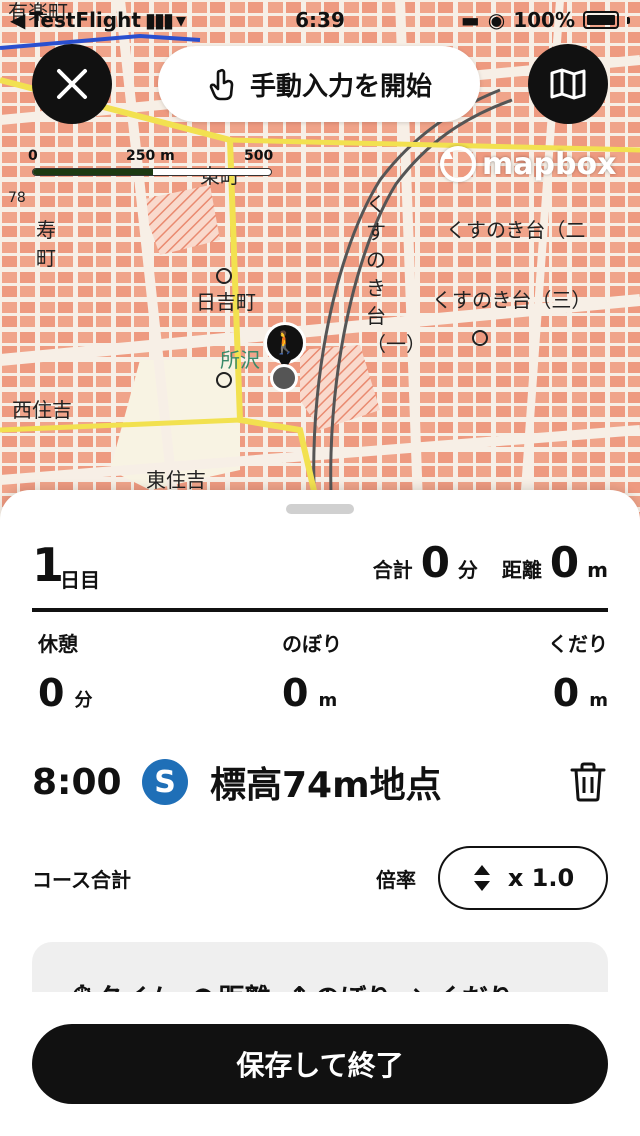  I want to click on scale-label-250: 250 m, so click(150, 156).